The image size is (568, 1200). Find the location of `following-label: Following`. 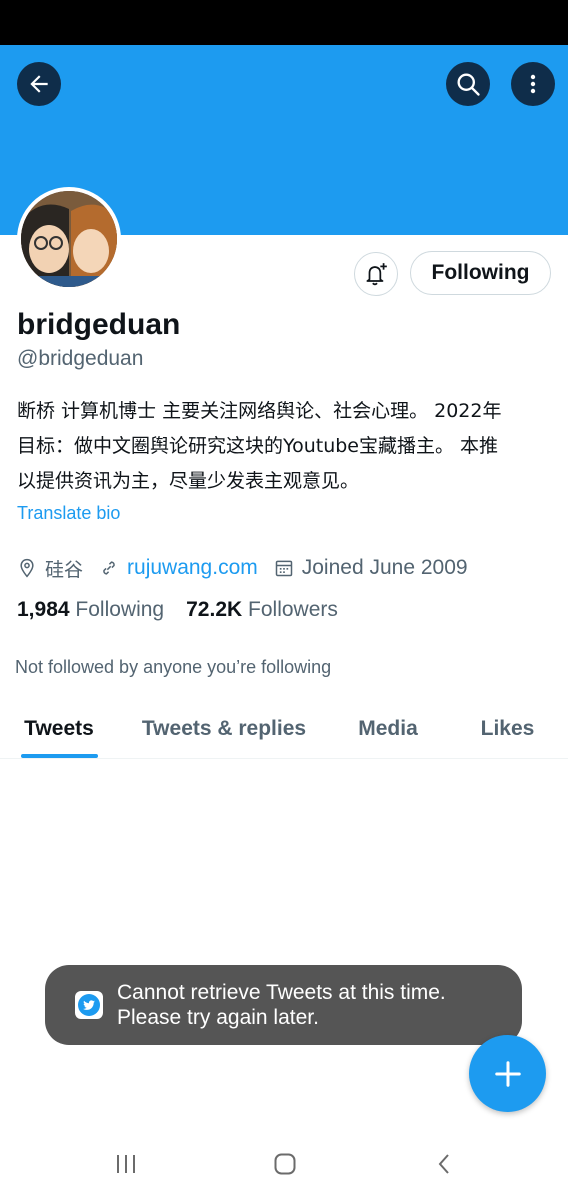

following-label: Following is located at coordinates (120, 609).